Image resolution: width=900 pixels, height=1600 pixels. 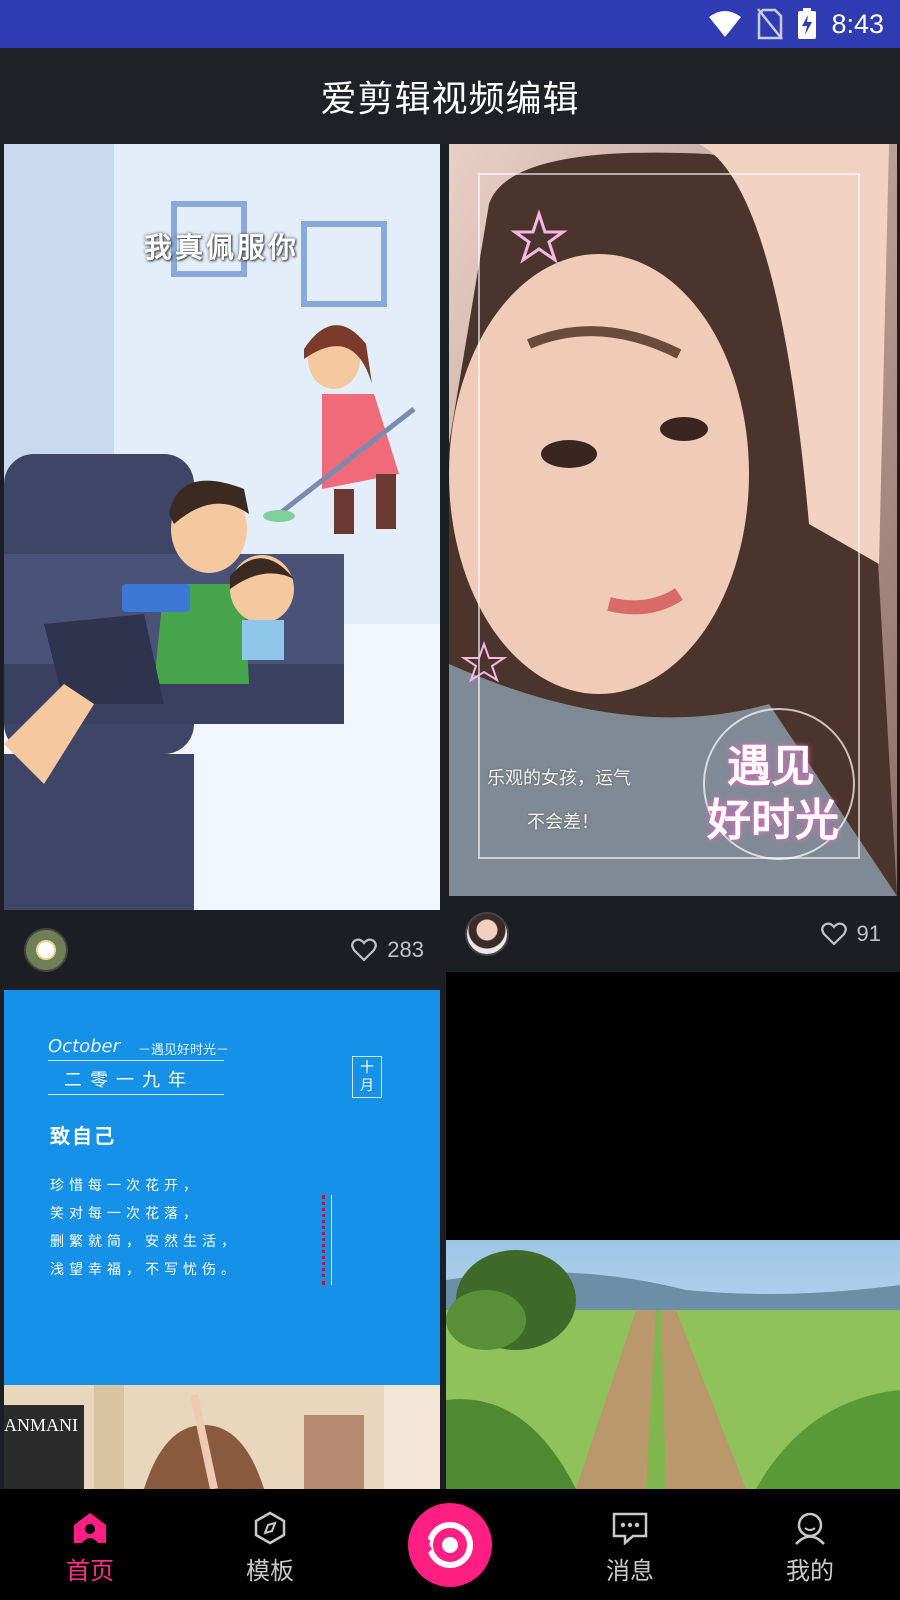 I want to click on card-meta: 91, so click(x=673, y=934).